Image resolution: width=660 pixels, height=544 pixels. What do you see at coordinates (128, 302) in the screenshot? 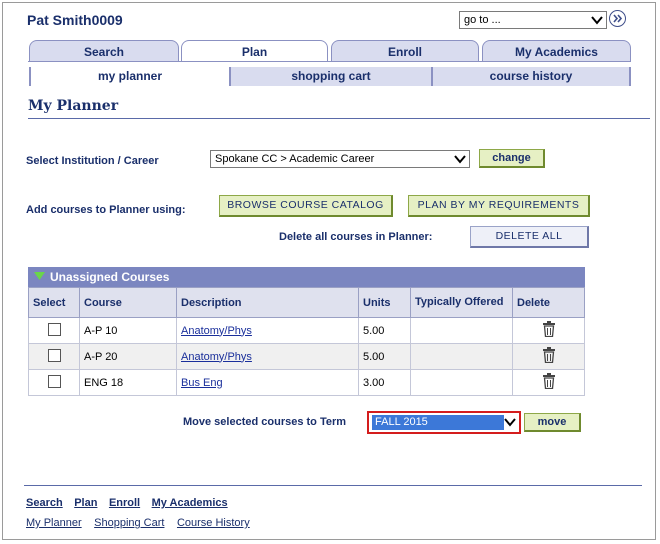
I see `col-course: Course` at bounding box center [128, 302].